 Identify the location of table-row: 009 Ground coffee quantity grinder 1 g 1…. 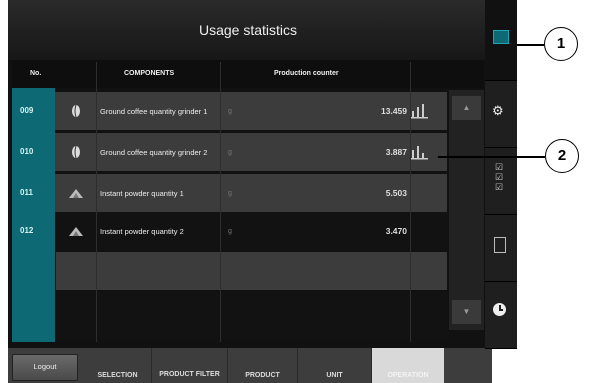
(229, 111).